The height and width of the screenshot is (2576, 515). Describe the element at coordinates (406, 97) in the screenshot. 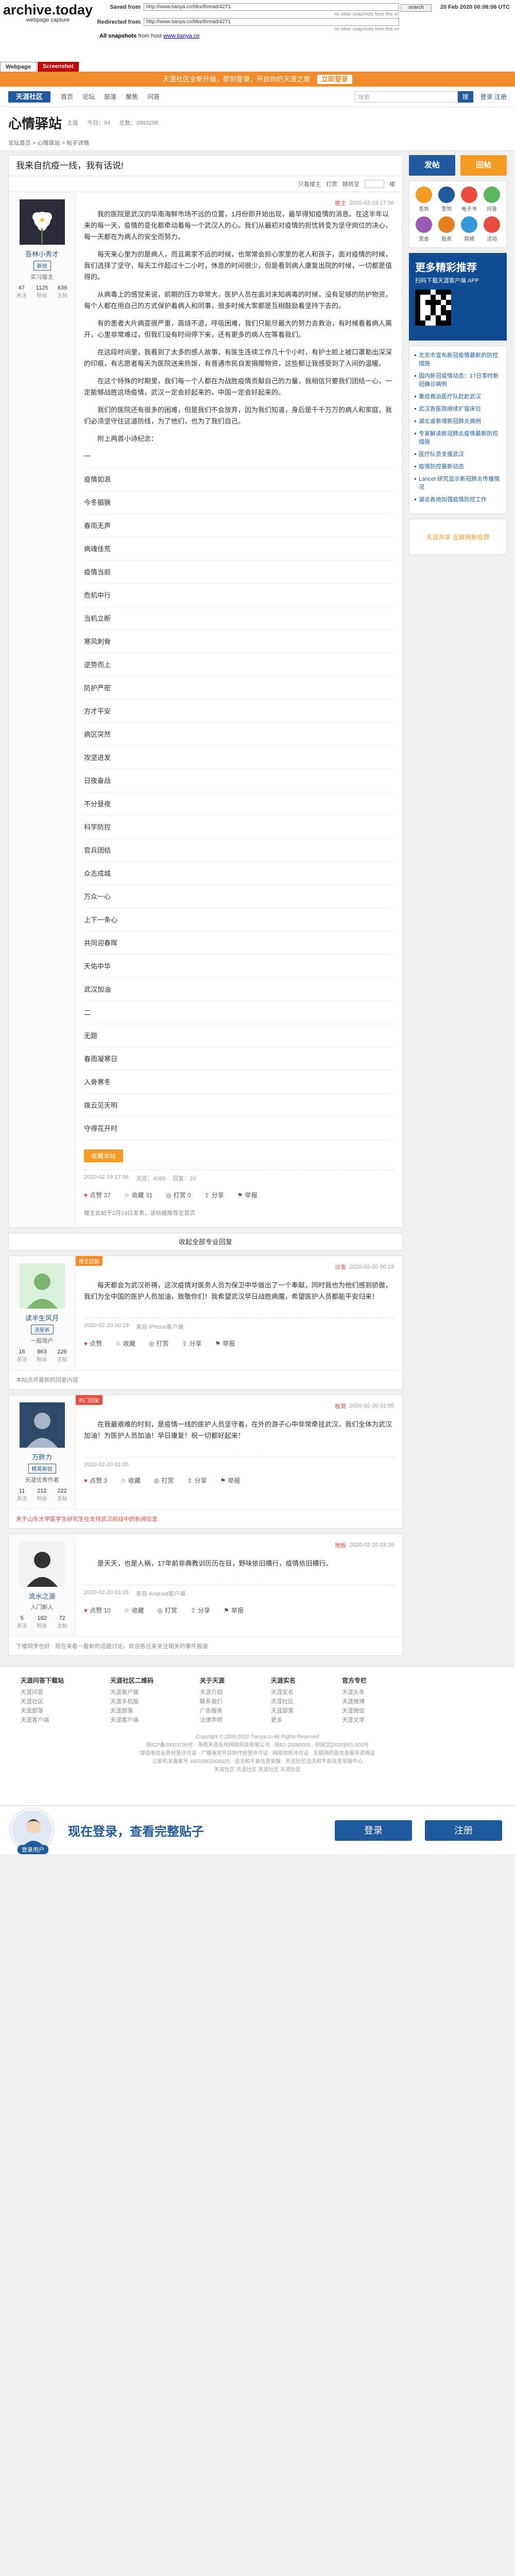

I see `site-search-input: 搜索` at that location.